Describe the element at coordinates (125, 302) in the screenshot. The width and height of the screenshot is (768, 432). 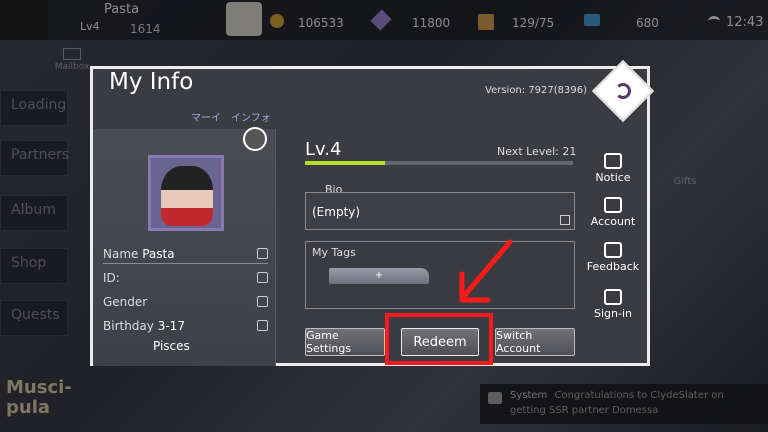
I see `gender-label: Gender` at that location.